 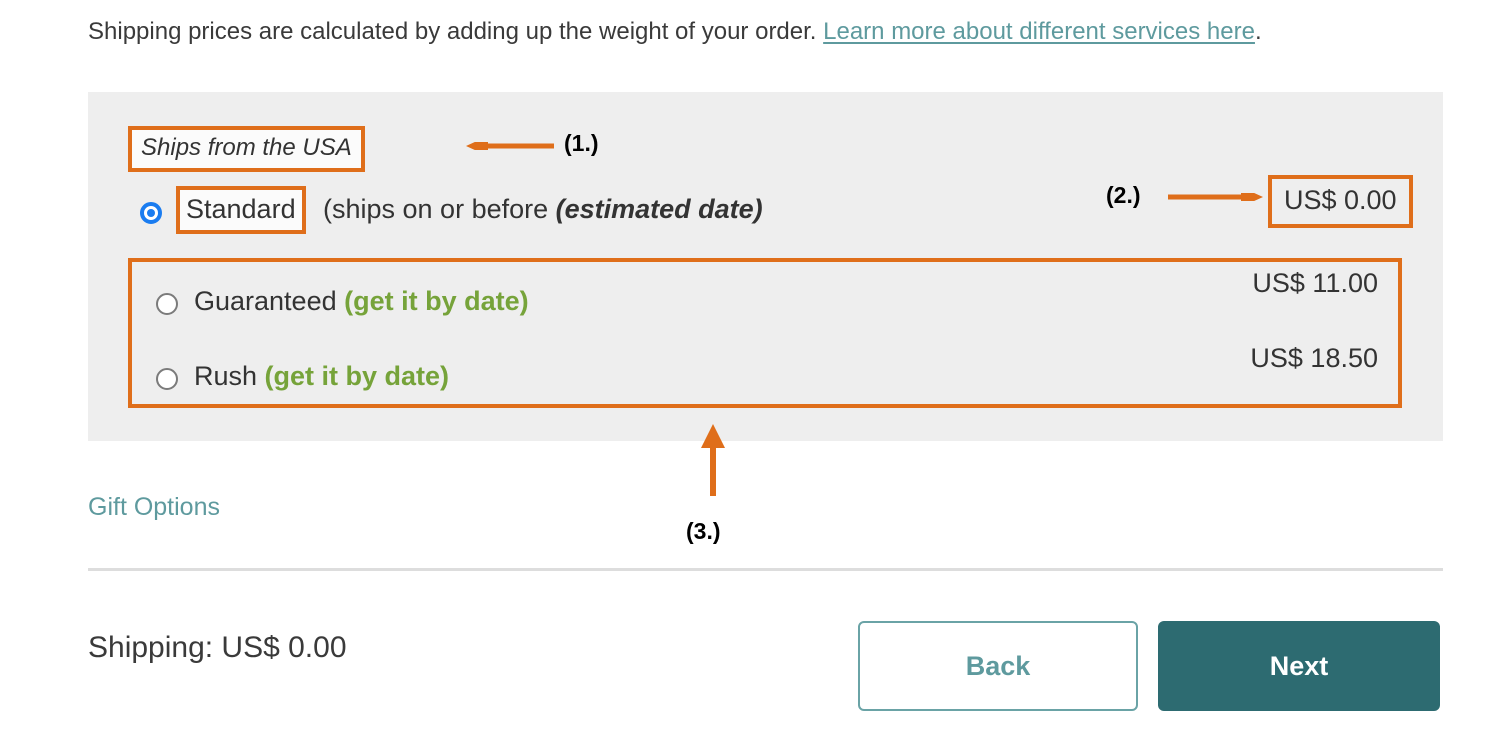 I want to click on radio-rush, so click(x=167, y=379).